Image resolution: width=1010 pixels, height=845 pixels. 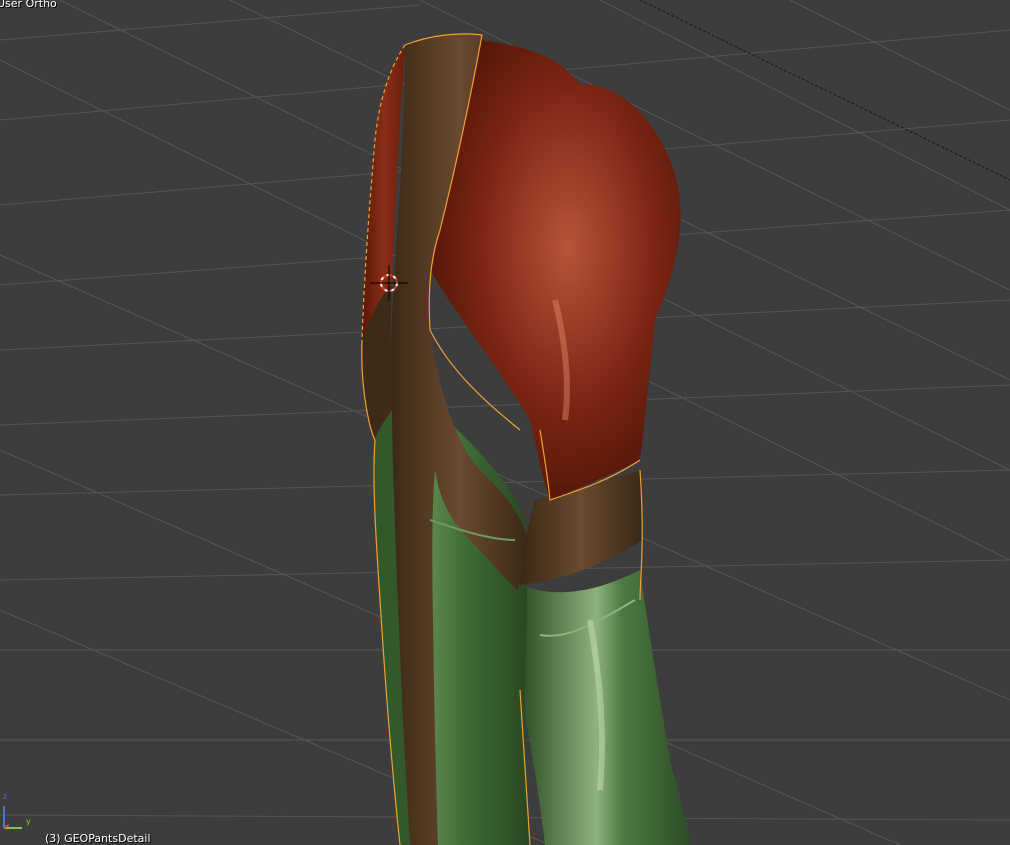 I want to click on view-label: User Ortho, so click(x=28, y=5).